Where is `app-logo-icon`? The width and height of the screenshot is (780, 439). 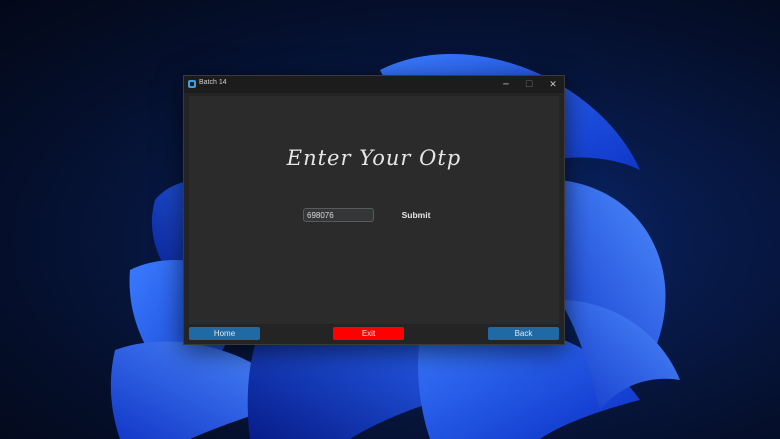 app-logo-icon is located at coordinates (192, 84).